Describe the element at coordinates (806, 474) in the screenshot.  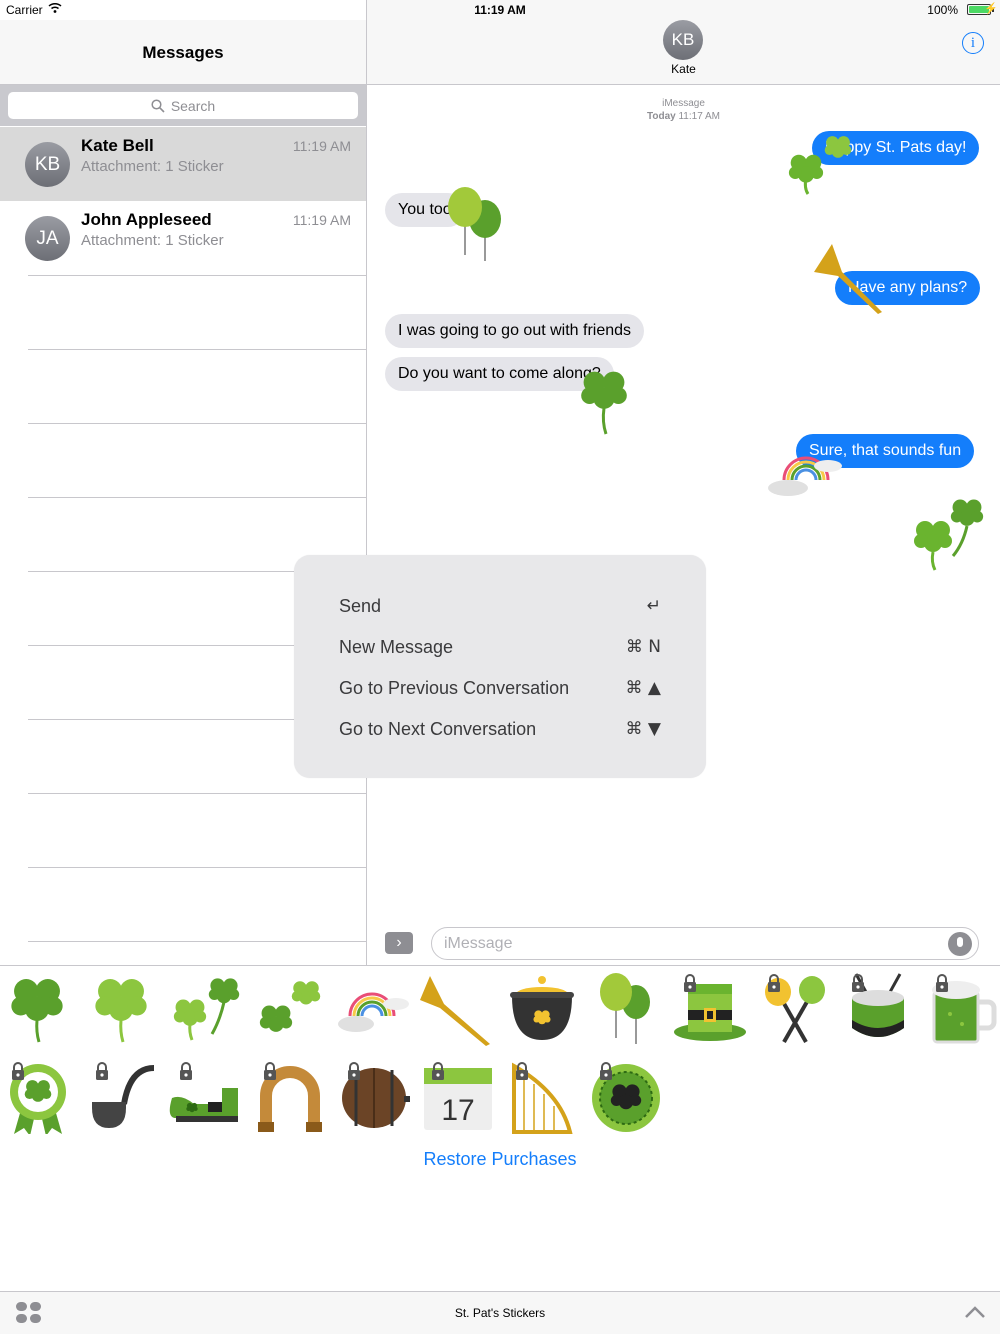
I see `rainbow-sticker` at that location.